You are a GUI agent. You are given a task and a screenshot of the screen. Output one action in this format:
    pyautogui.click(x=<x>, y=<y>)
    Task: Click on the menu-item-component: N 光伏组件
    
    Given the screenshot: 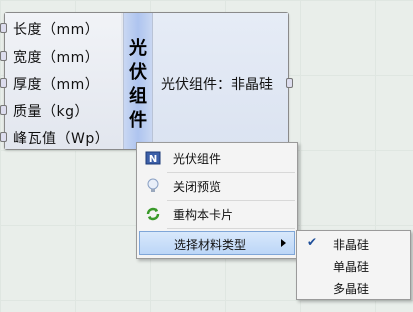 What is the action you would take?
    pyautogui.click(x=217, y=158)
    